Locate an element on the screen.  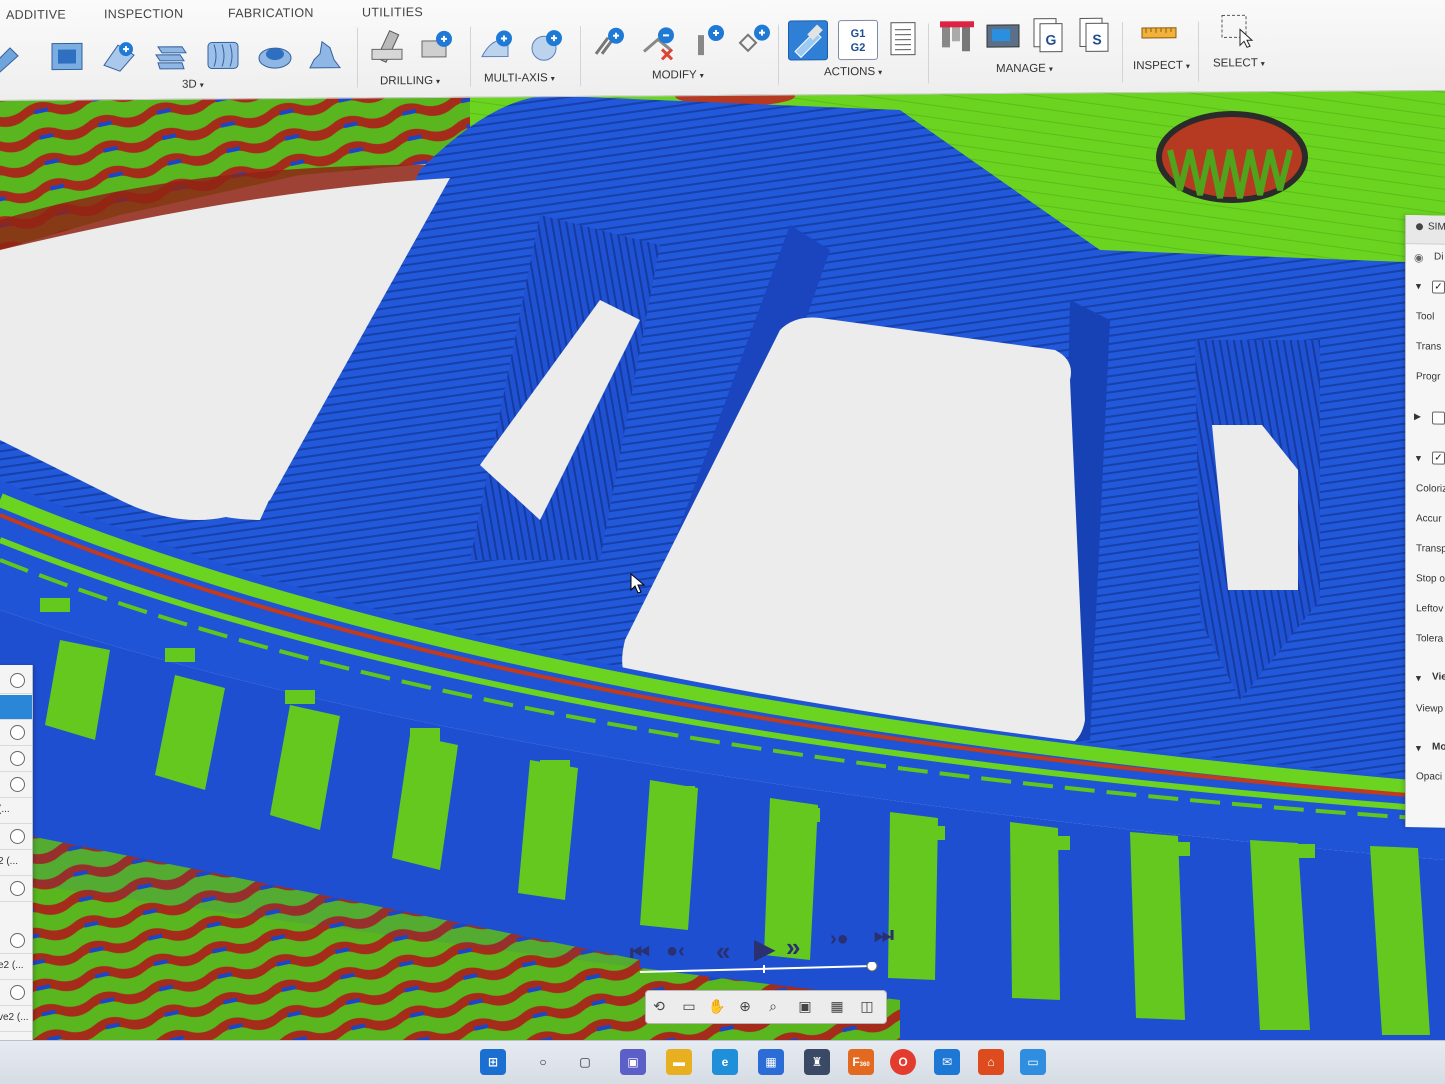
remote-desktop-icon: ▭ is located at coordinates (1033, 1062).